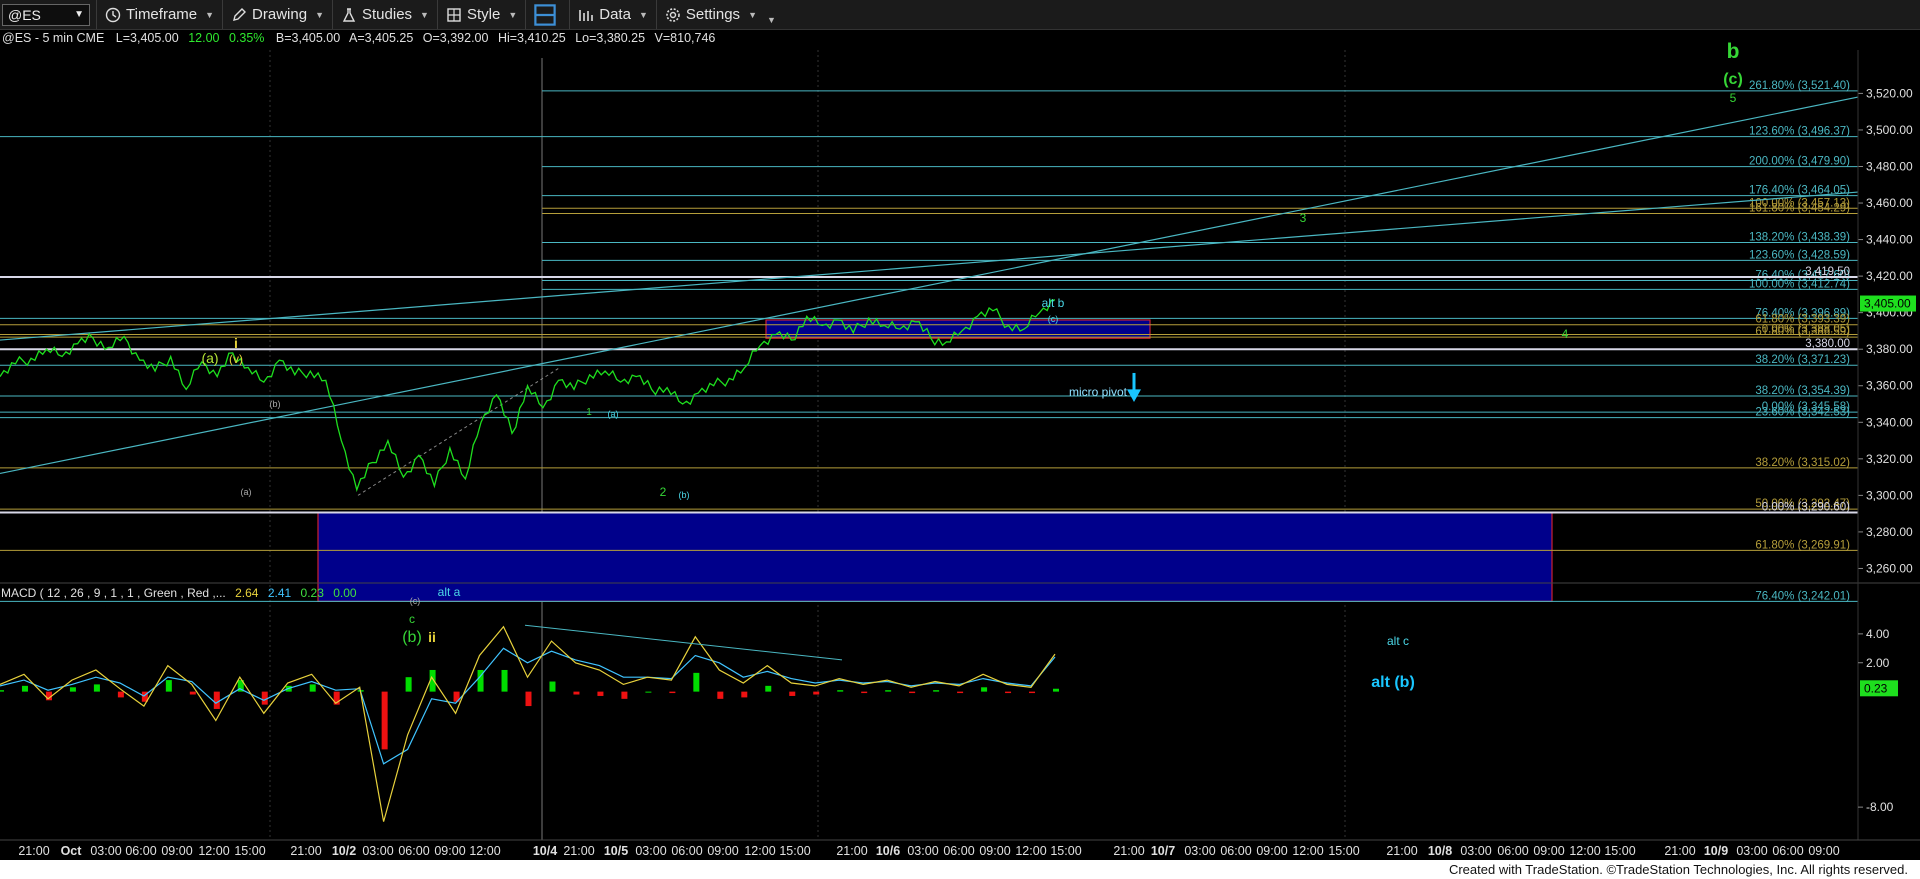 This screenshot has height=879, width=1920. What do you see at coordinates (72, 851) in the screenshot?
I see `x-tick-label: Oct` at bounding box center [72, 851].